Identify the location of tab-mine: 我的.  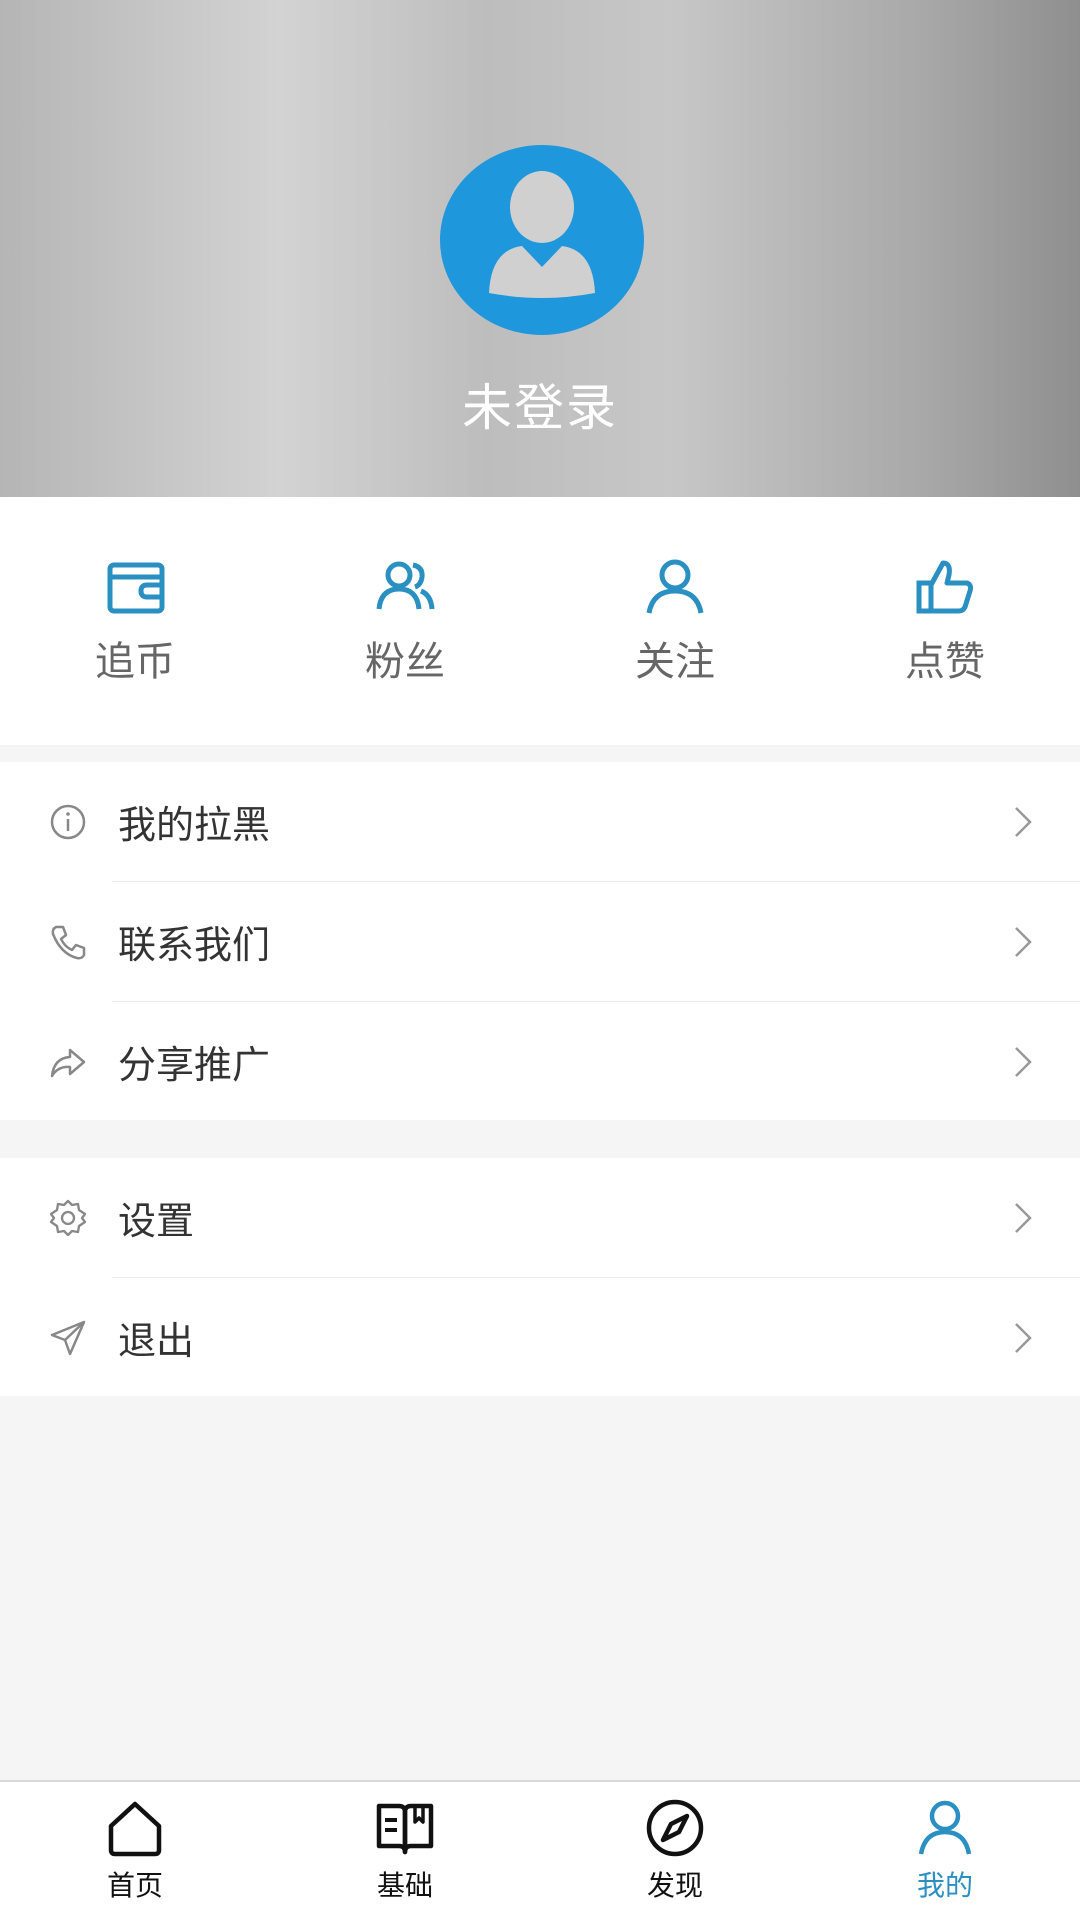
(945, 1856).